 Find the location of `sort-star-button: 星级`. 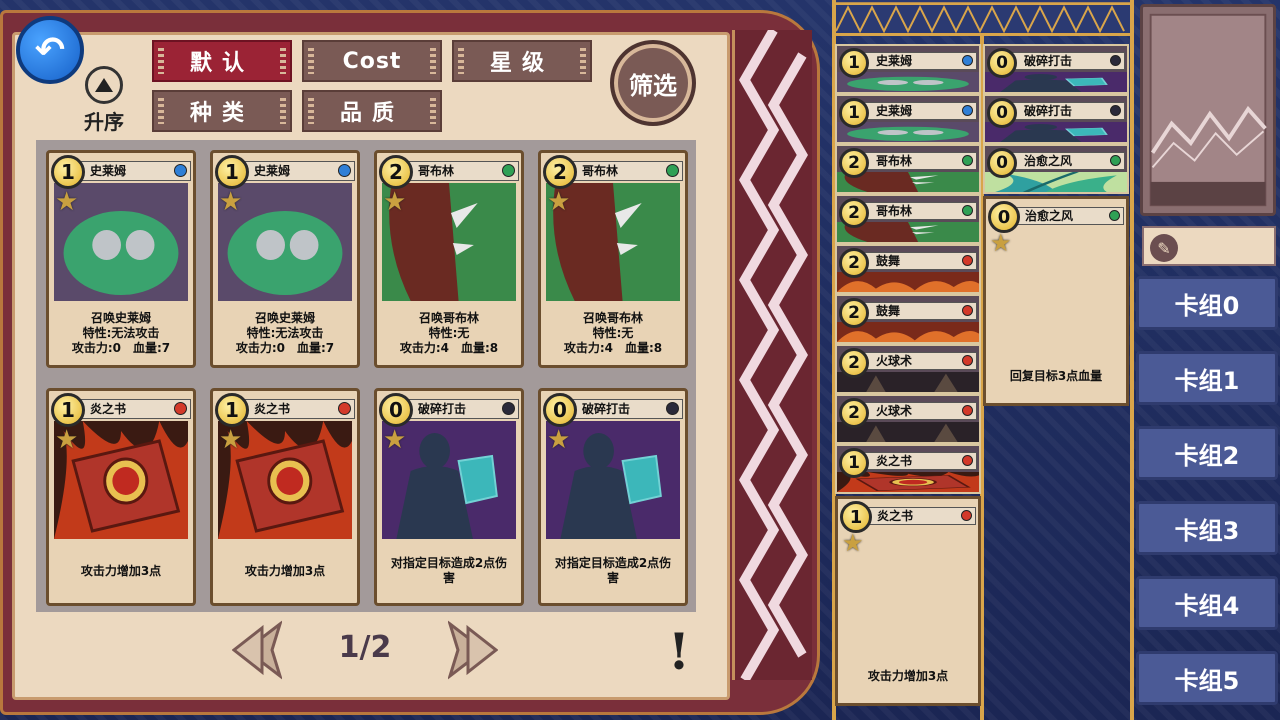

sort-star-button: 星级 is located at coordinates (522, 61).